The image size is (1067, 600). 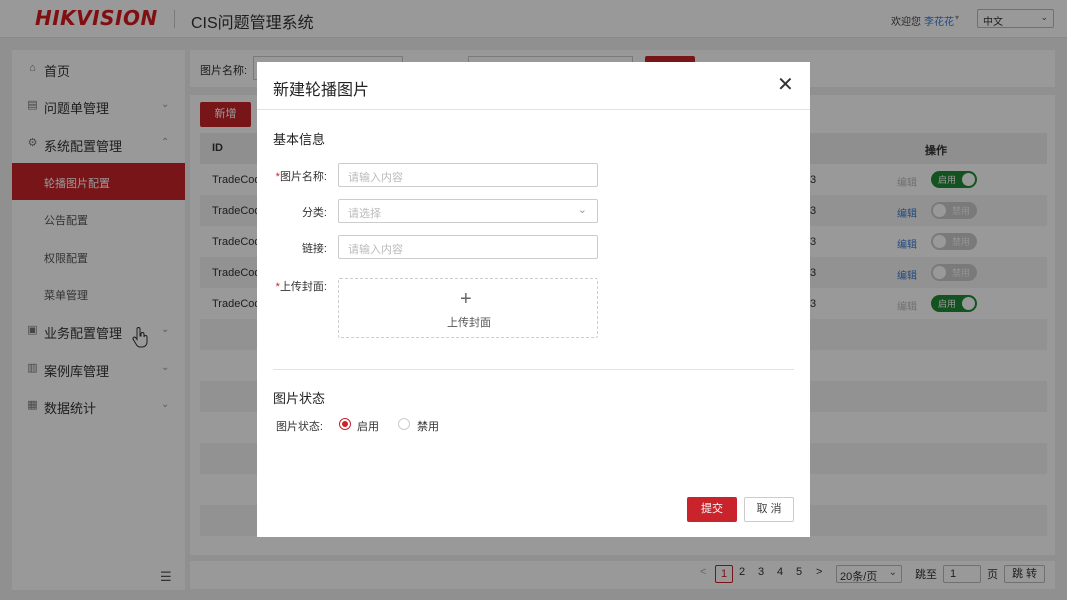 What do you see at coordinates (314, 249) in the screenshot?
I see `link-field-label: 链接:` at bounding box center [314, 249].